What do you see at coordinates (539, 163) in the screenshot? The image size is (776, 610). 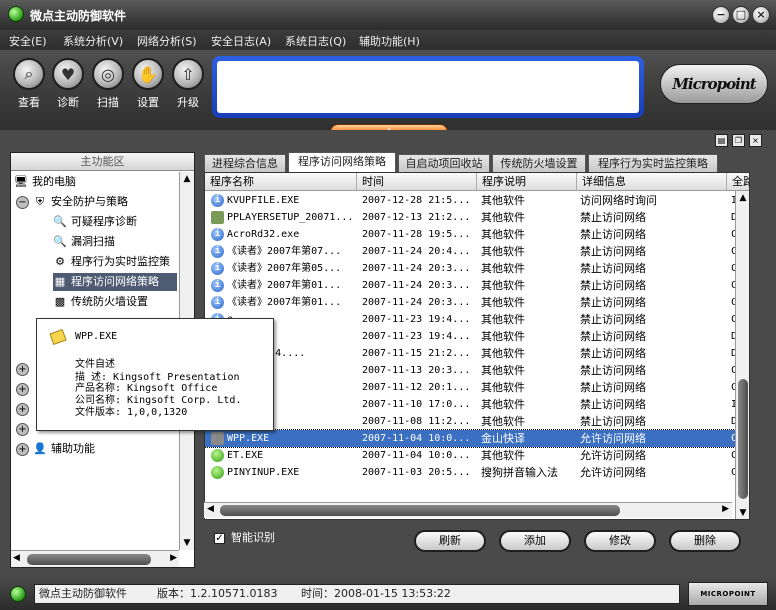 I see `tab-firewall: 传统防火墙设置` at bounding box center [539, 163].